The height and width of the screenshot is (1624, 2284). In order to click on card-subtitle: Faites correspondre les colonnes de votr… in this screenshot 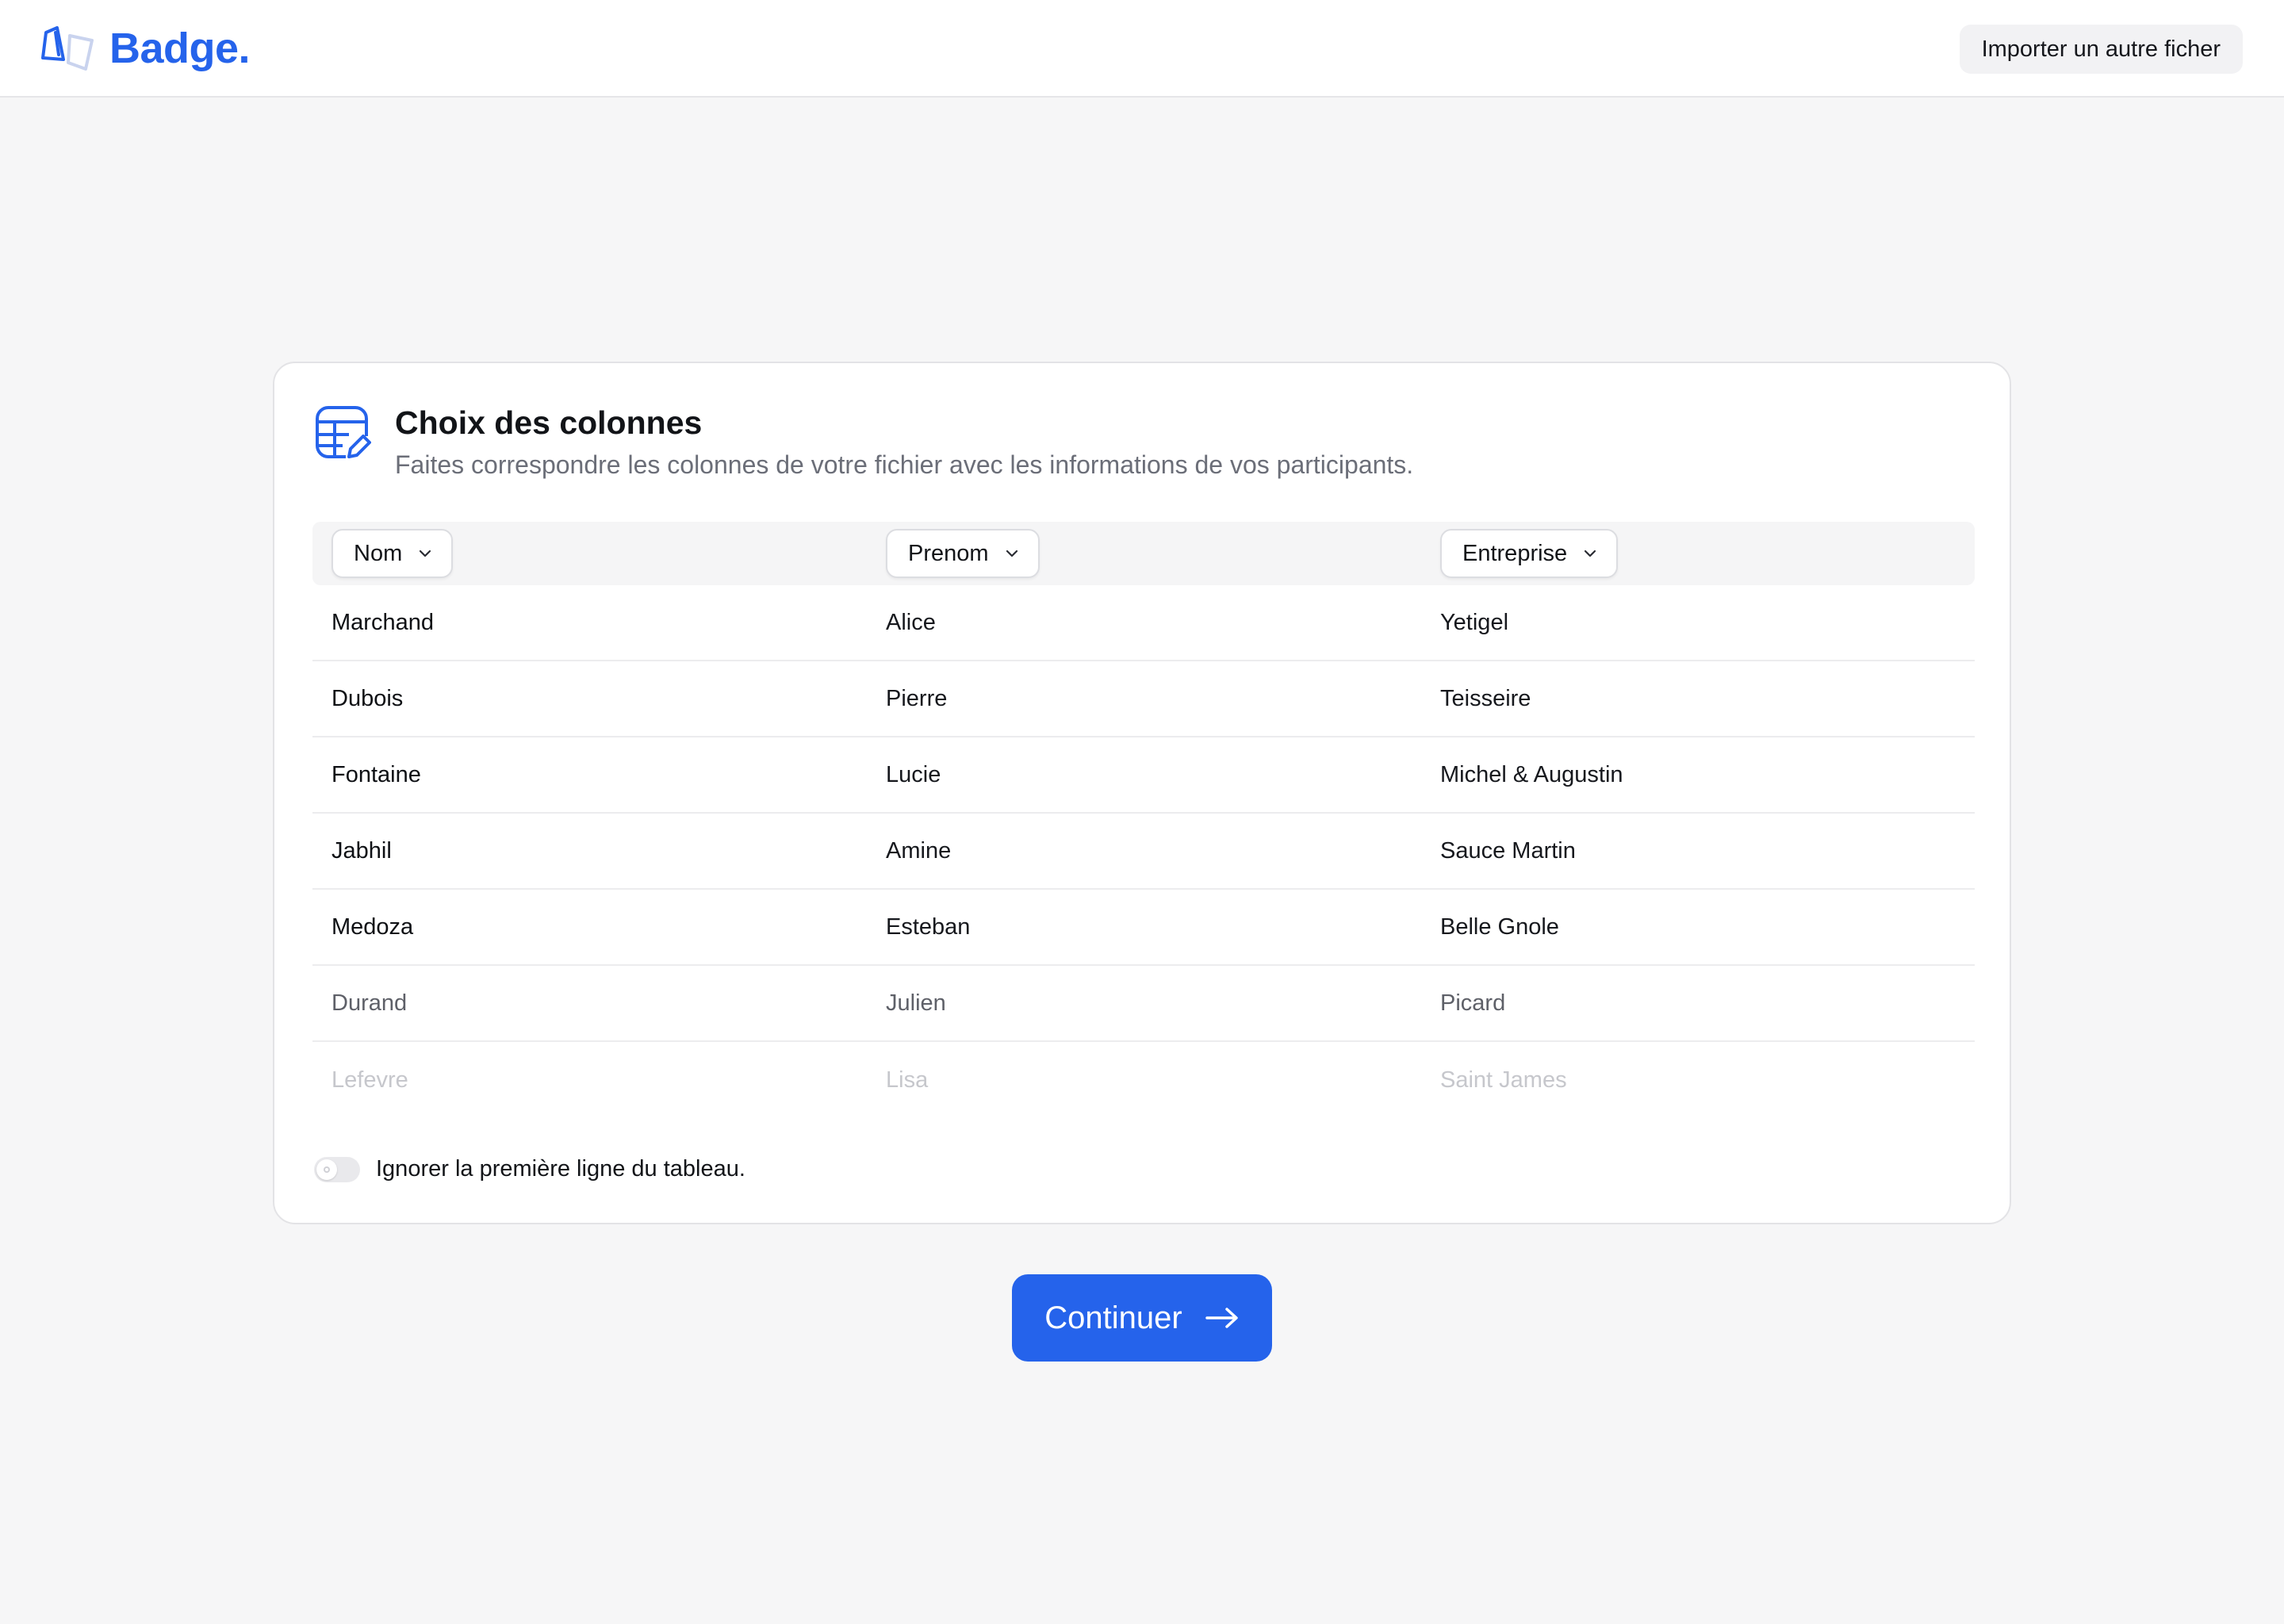, I will do `click(904, 464)`.